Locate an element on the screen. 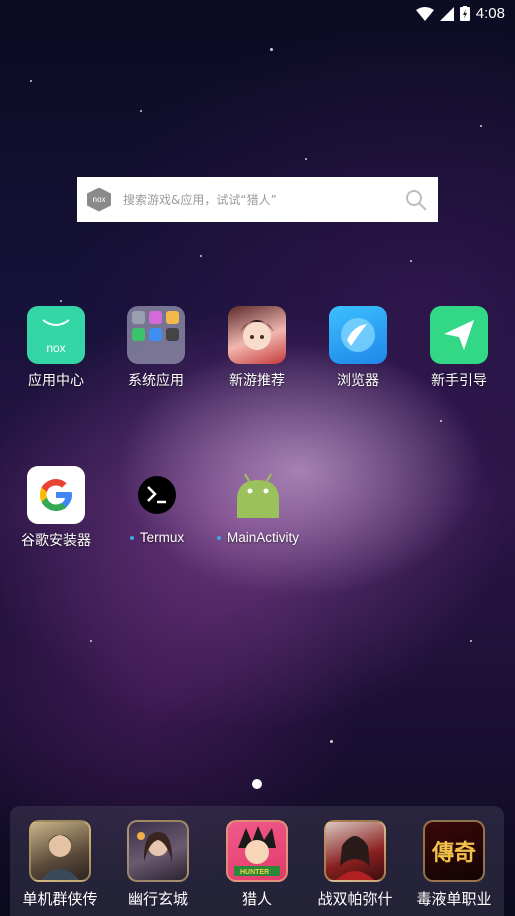 This screenshot has width=515, height=916. system-apps-folder: 系统应用 is located at coordinates (156, 348).